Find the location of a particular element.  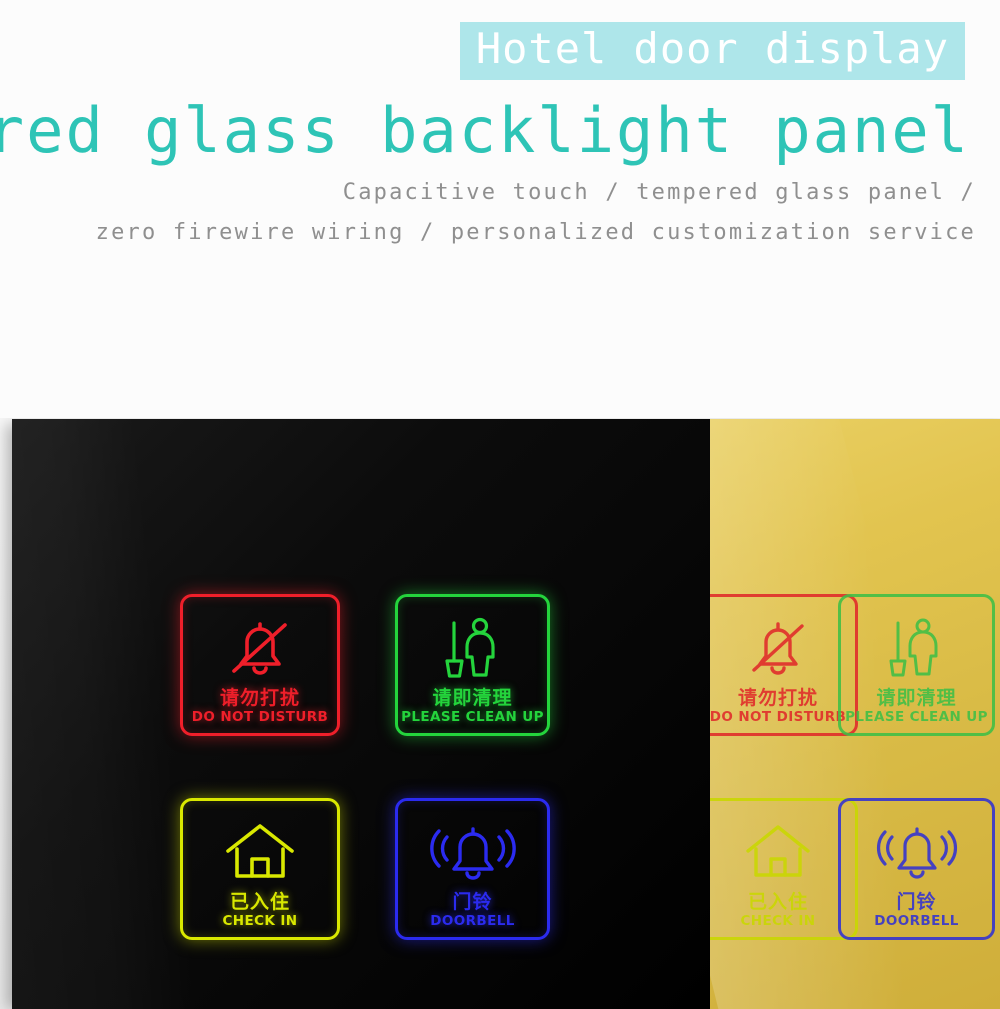

gold-checkin-label-en: CHECK IN is located at coordinates (778, 921).